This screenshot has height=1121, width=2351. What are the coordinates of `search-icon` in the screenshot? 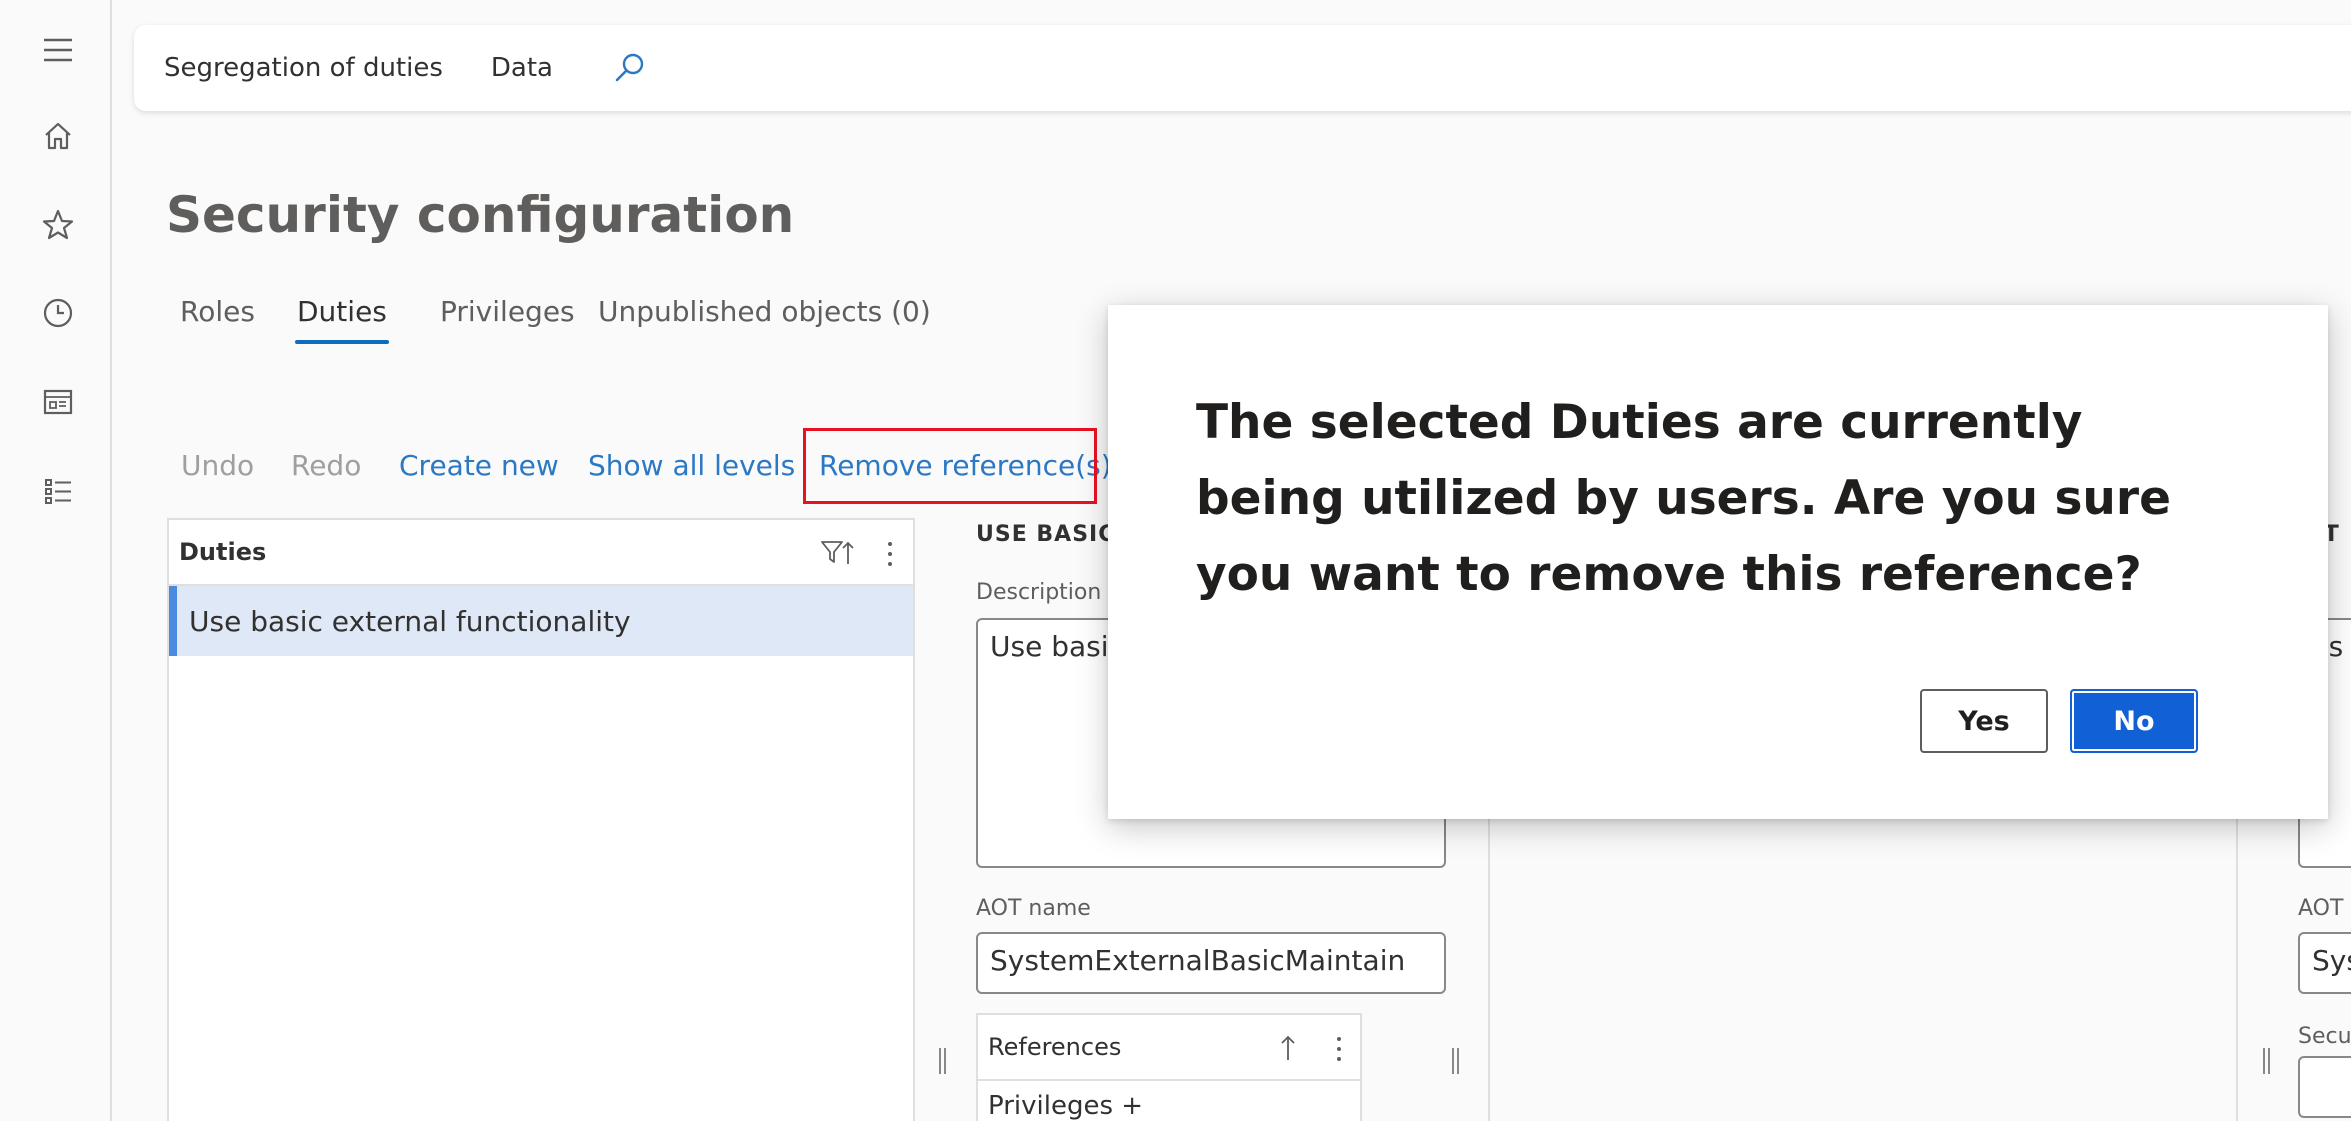 It's located at (630, 68).